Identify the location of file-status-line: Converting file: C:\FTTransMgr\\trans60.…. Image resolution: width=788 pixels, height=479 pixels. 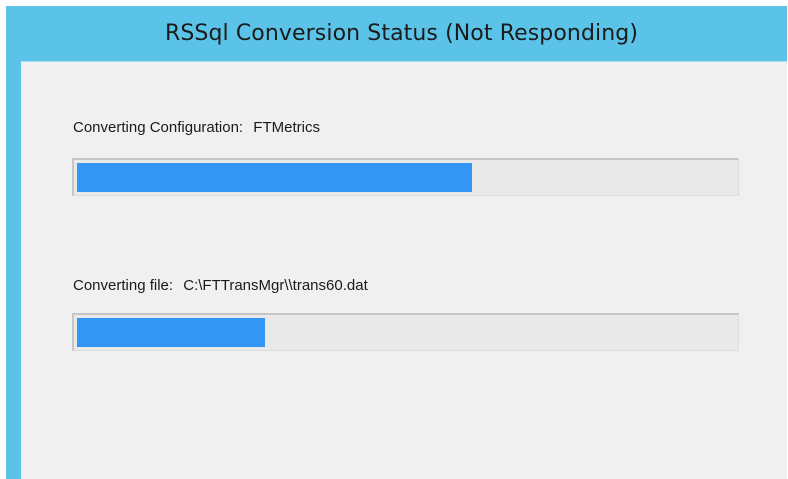
(220, 285).